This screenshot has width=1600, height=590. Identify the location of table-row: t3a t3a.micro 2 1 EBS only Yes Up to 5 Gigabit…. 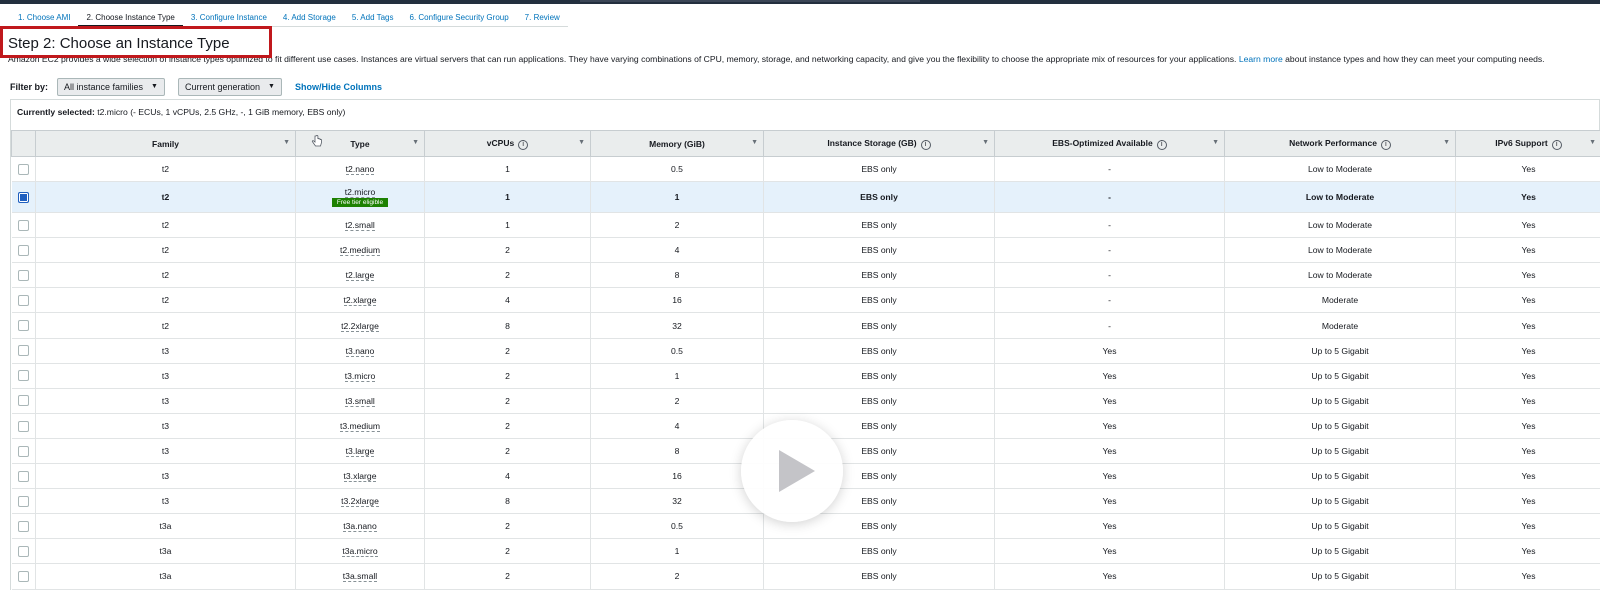
(805, 551).